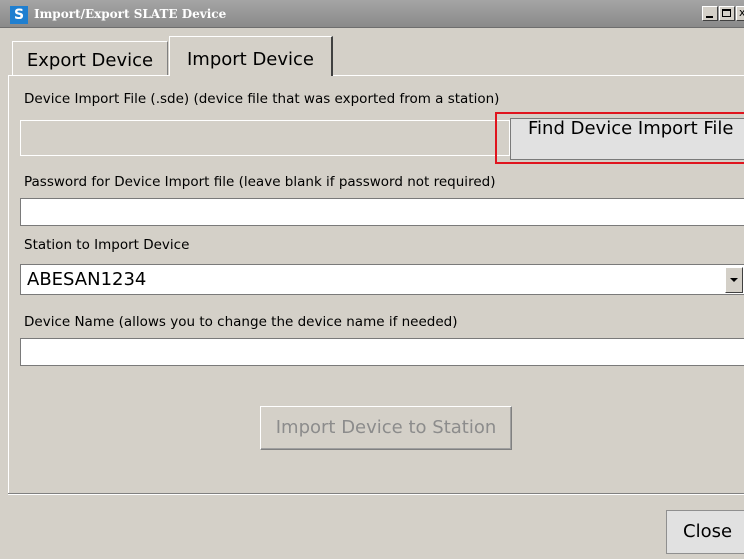 The height and width of the screenshot is (559, 744). I want to click on close-button: Close, so click(705, 532).